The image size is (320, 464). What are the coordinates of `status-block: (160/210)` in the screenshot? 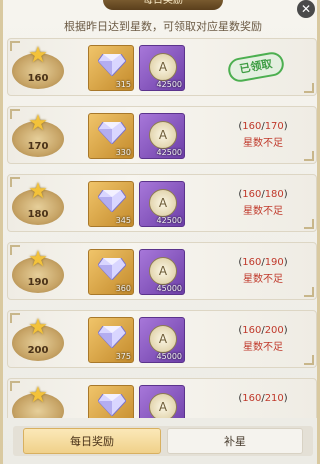 It's located at (262, 398).